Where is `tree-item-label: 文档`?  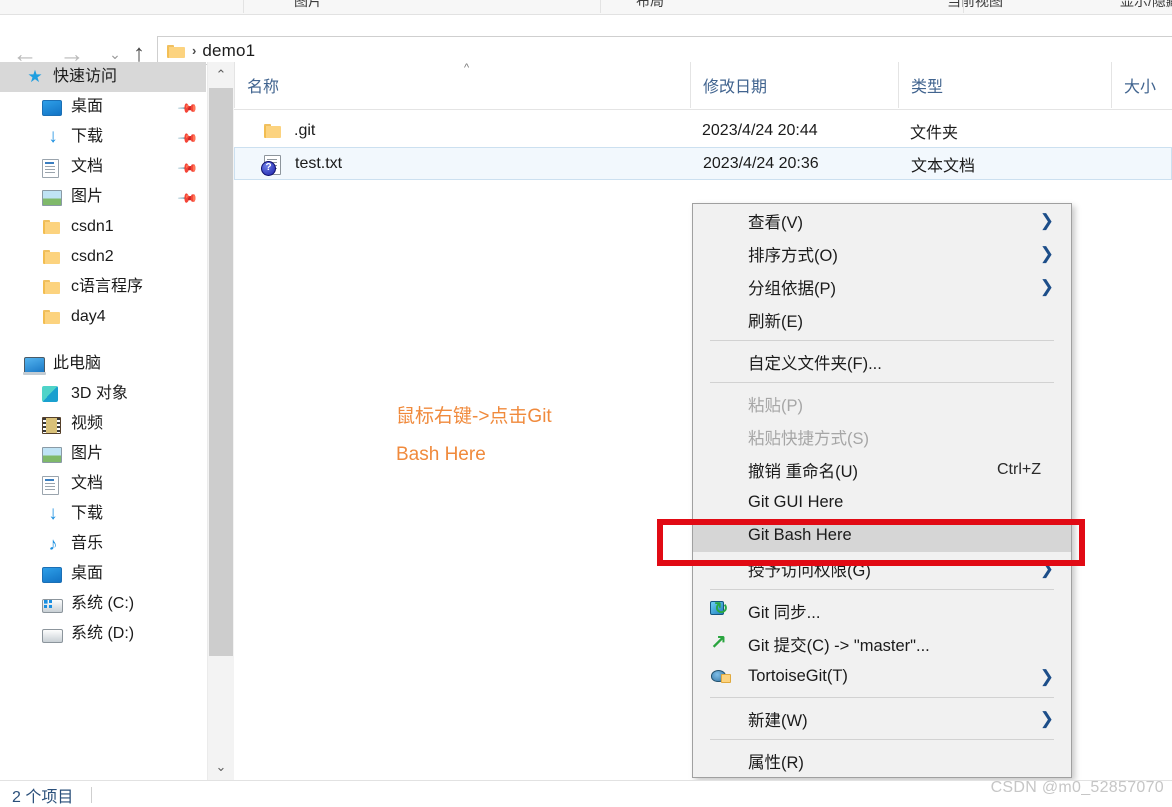
tree-item-label: 文档 is located at coordinates (87, 483).